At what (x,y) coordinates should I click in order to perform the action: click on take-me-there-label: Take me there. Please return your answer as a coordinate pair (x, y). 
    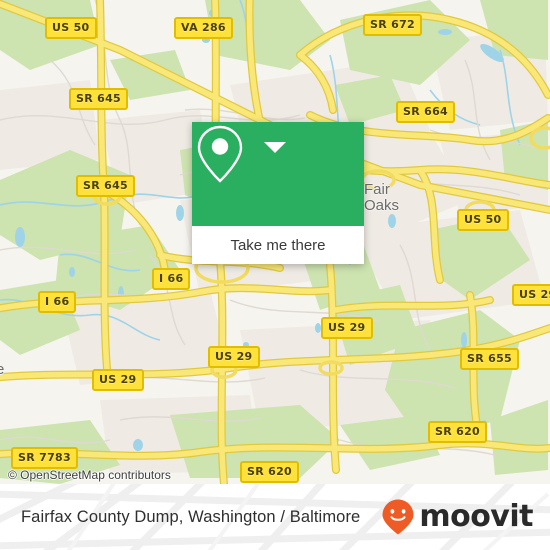
    Looking at the image, I should click on (278, 245).